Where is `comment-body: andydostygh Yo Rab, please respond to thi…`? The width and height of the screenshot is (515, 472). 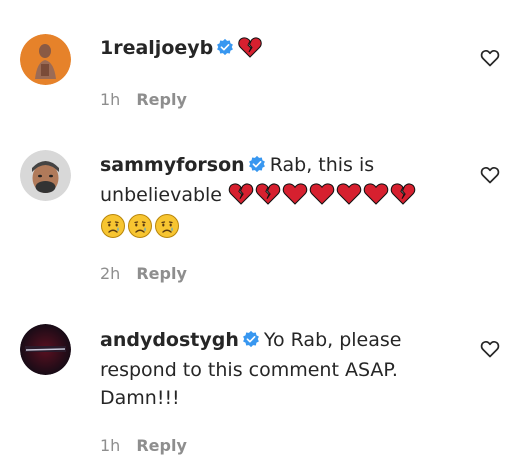 comment-body: andydostygh Yo Rab, please respond to thi… is located at coordinates (275, 369).